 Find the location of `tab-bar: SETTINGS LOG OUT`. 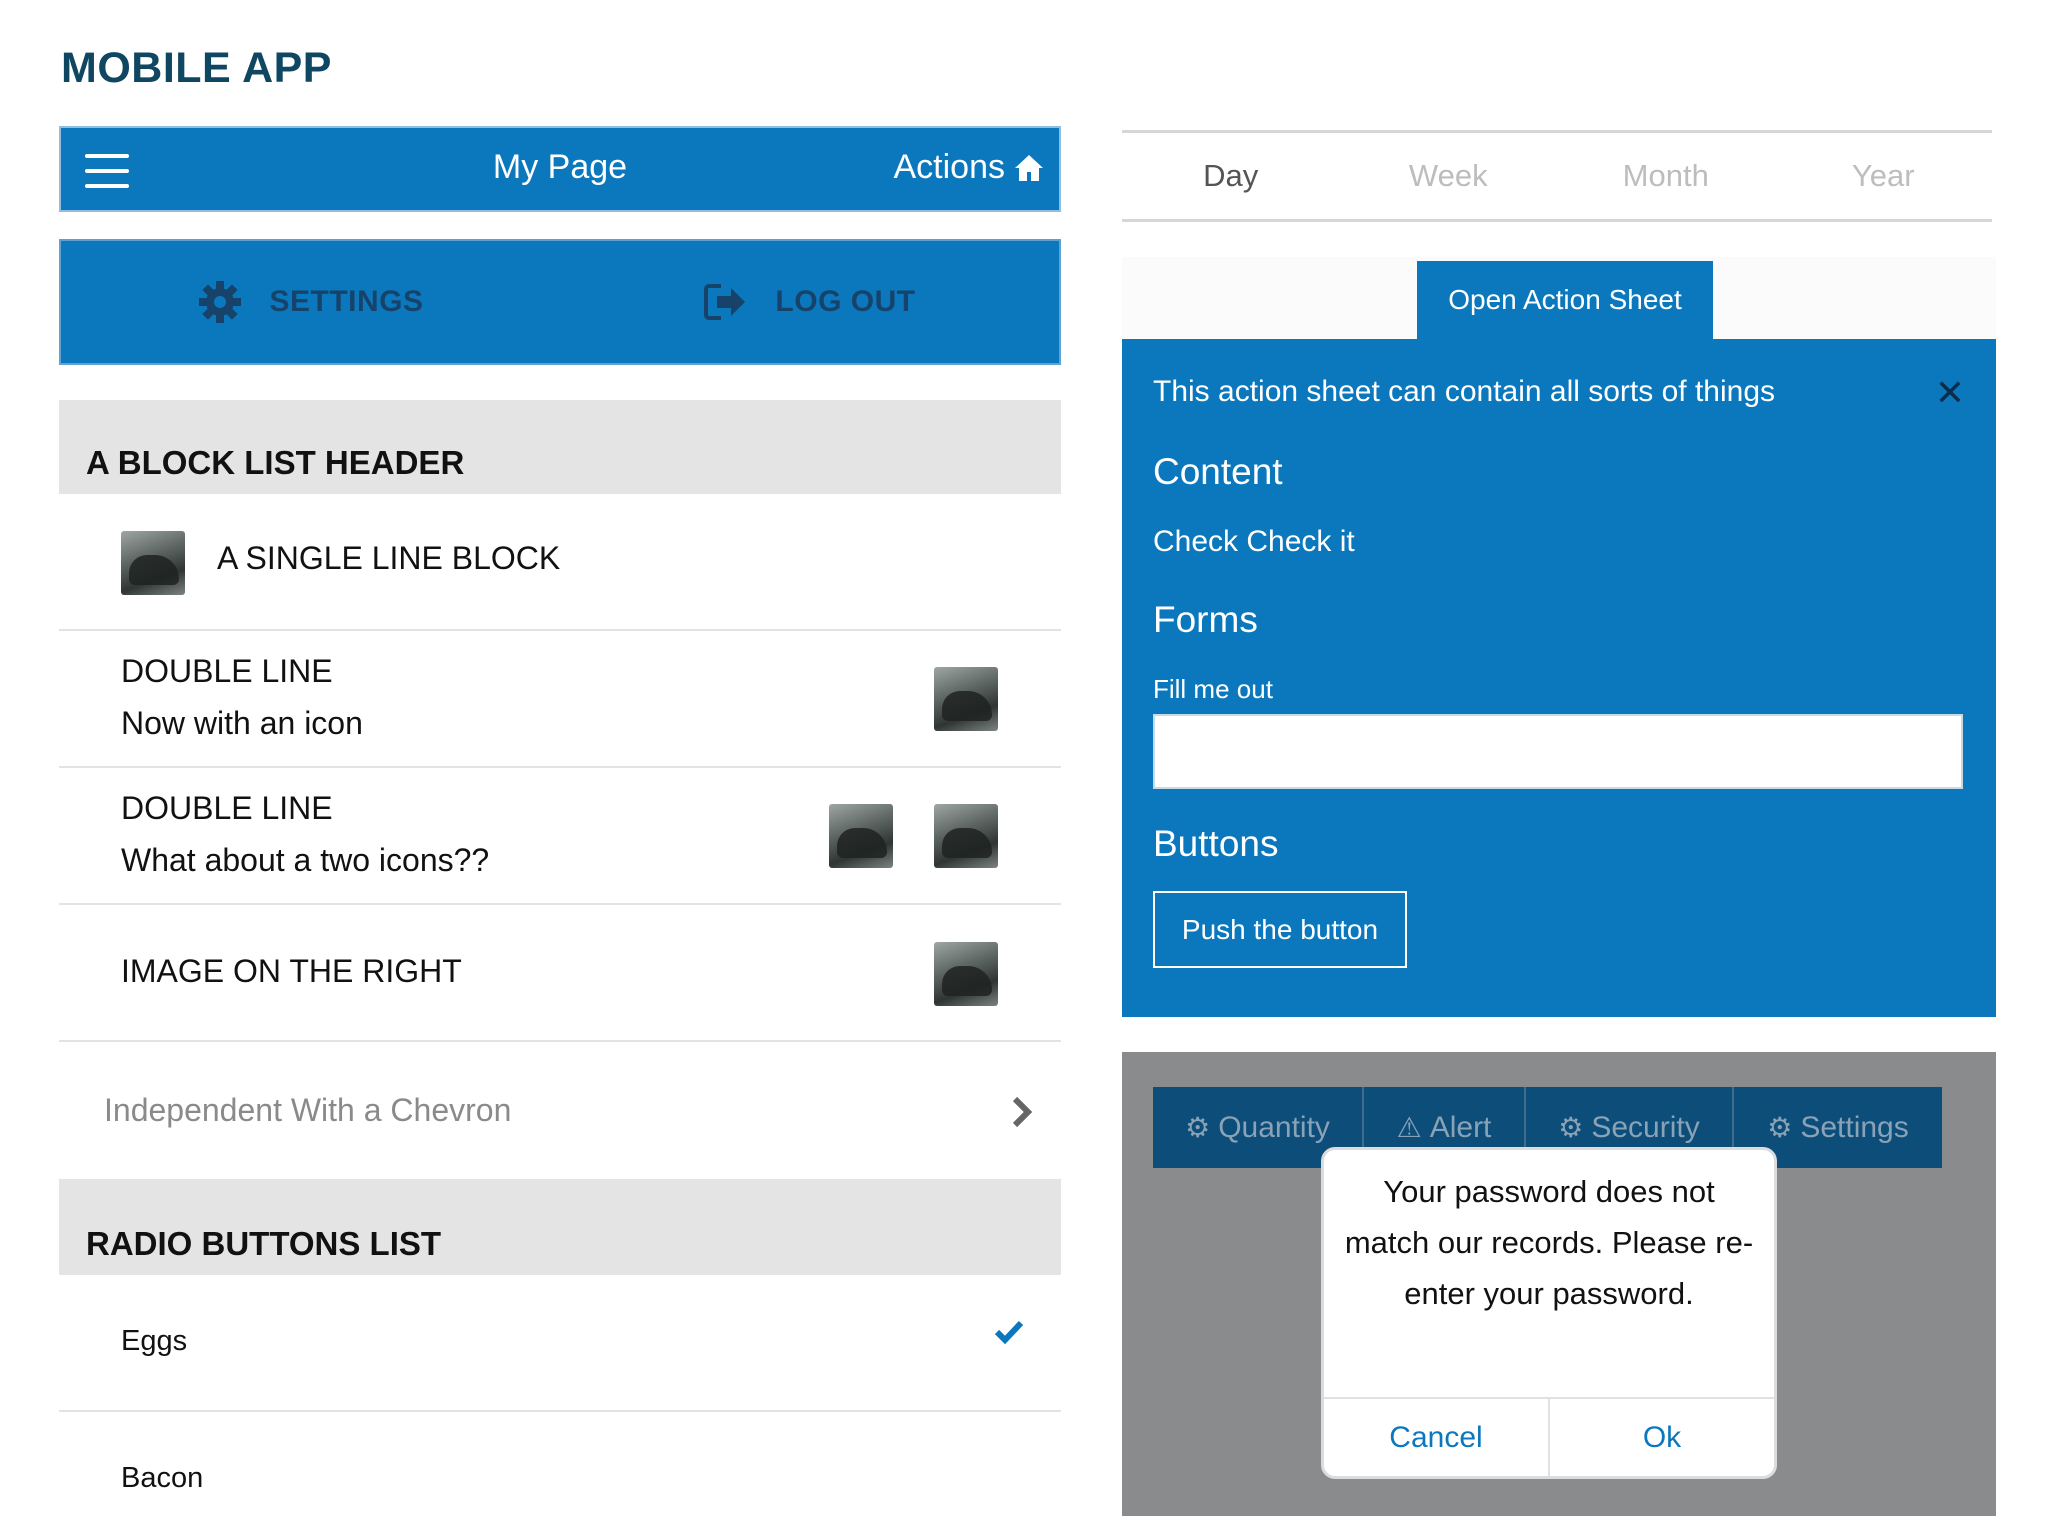

tab-bar: SETTINGS LOG OUT is located at coordinates (560, 302).